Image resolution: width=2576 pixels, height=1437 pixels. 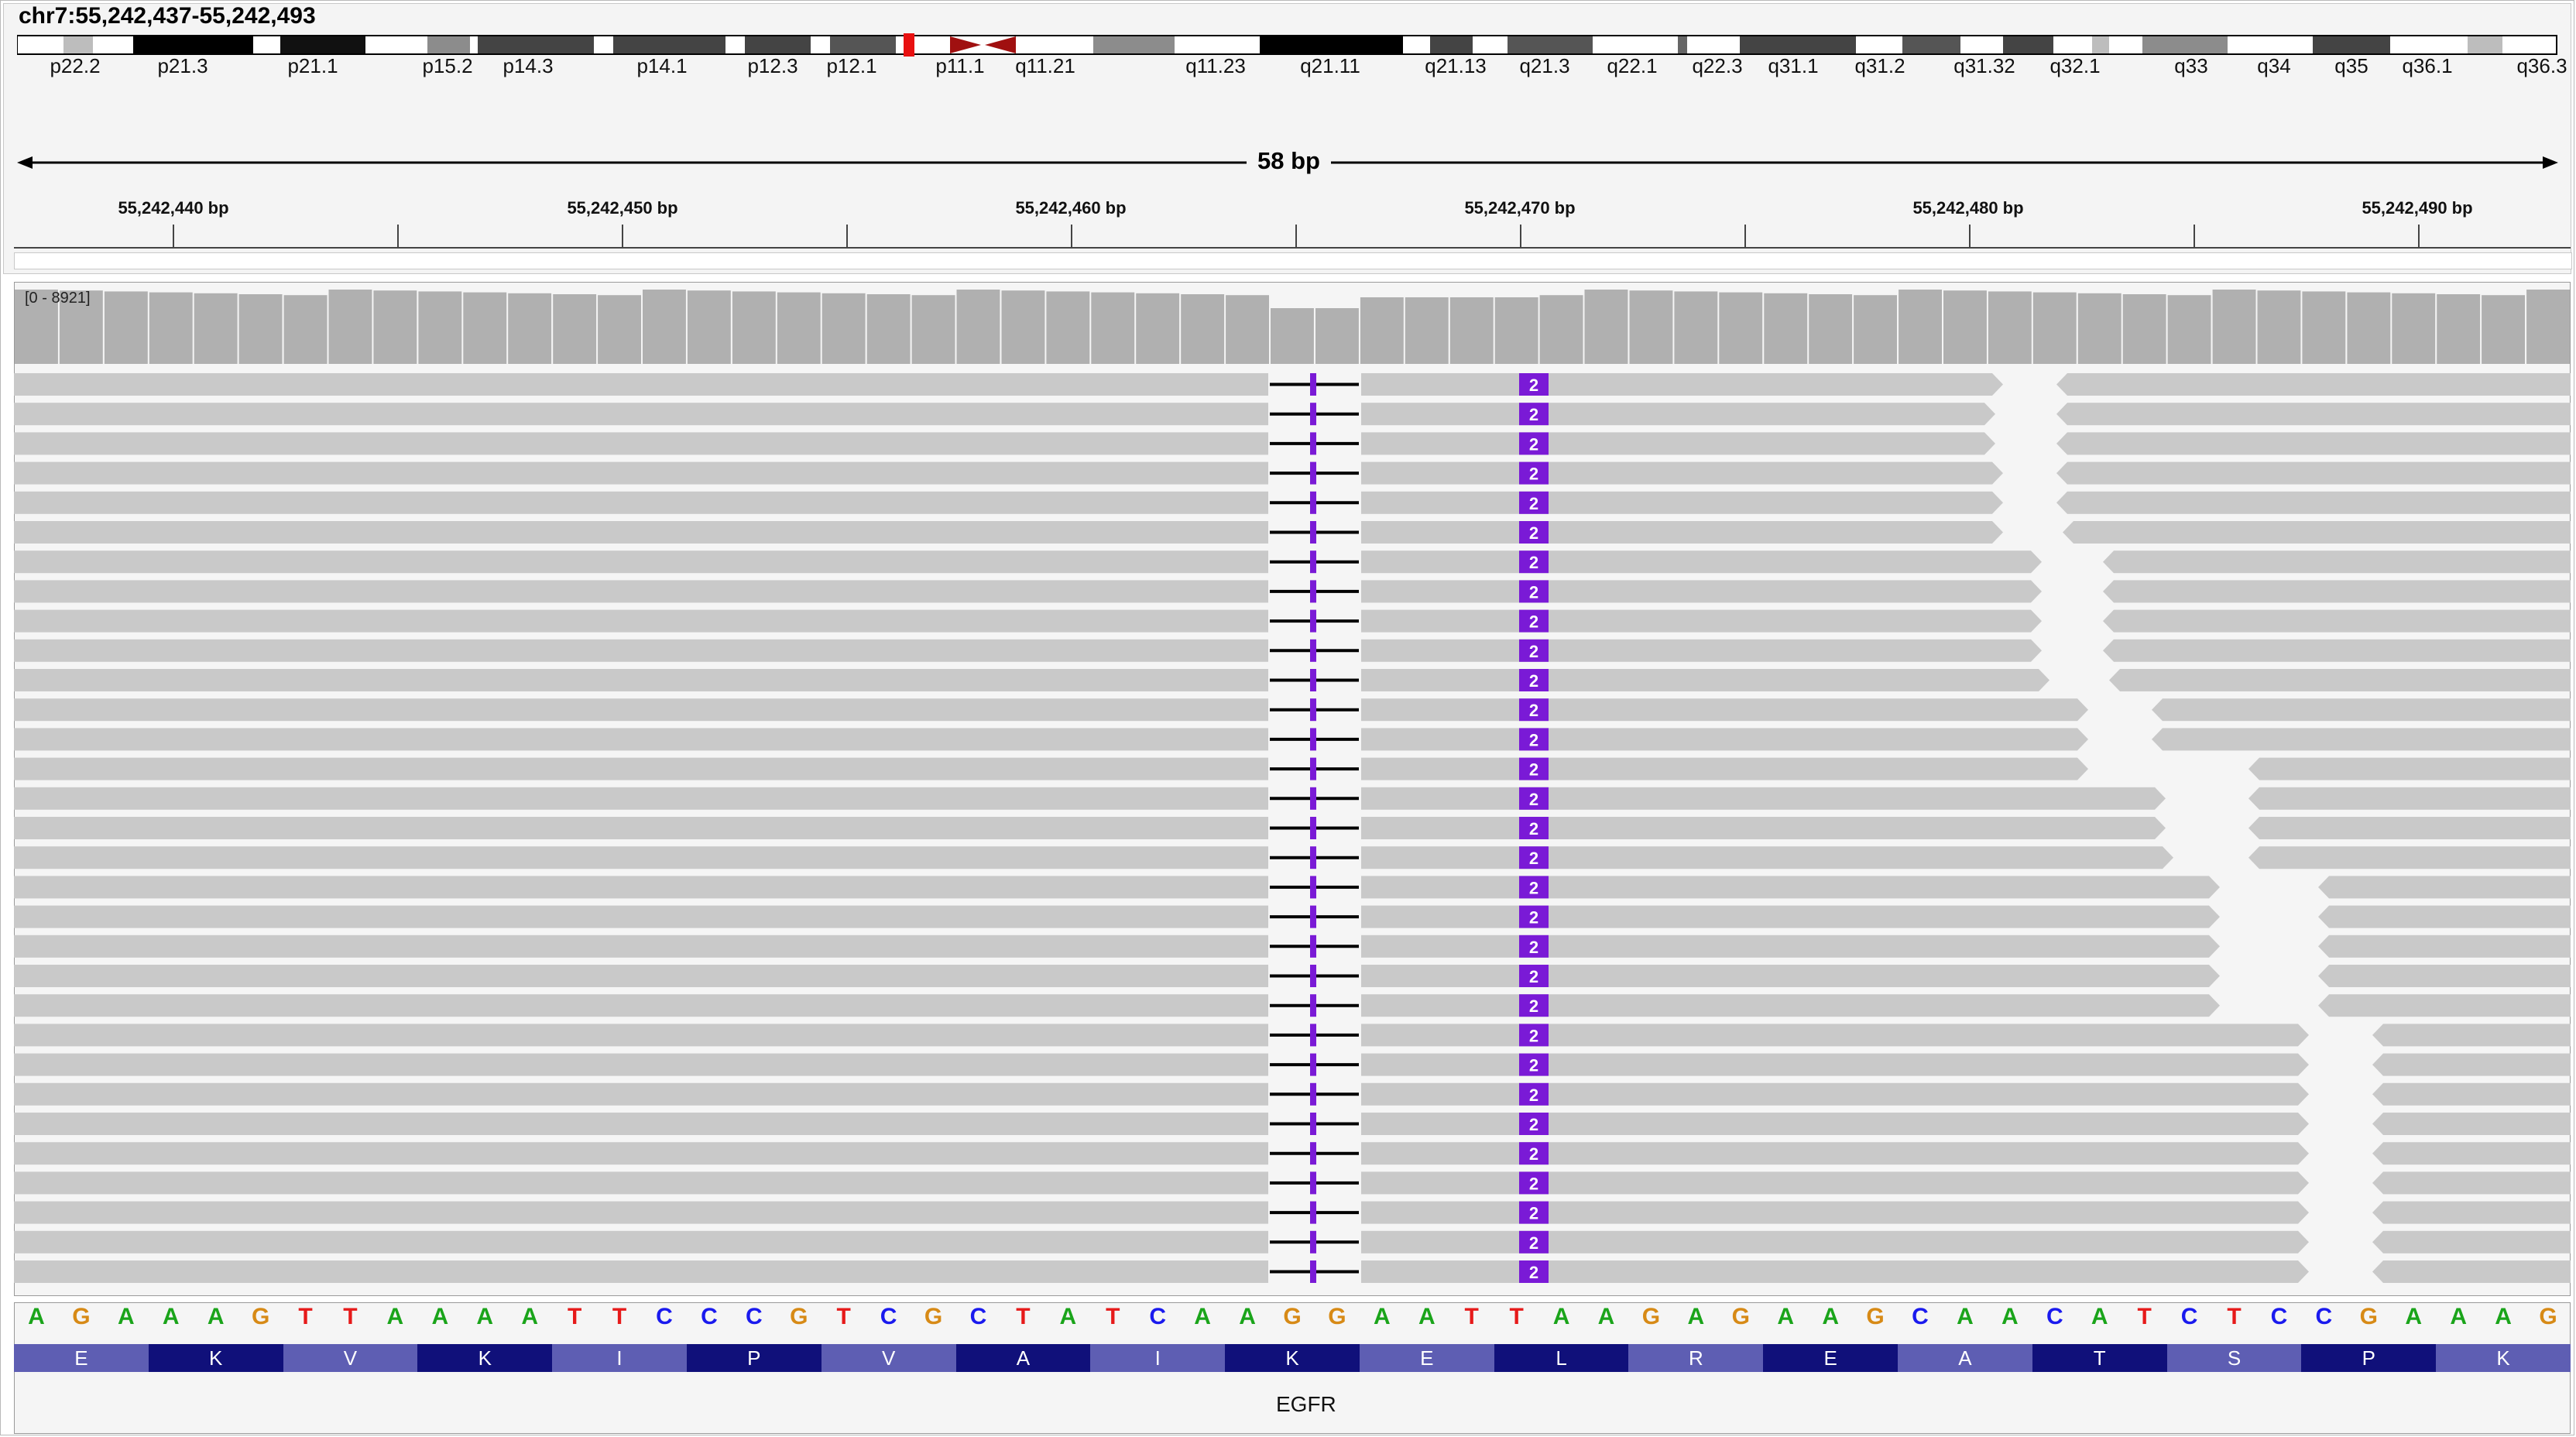 I want to click on chromosome-ideogram, so click(x=1294, y=45).